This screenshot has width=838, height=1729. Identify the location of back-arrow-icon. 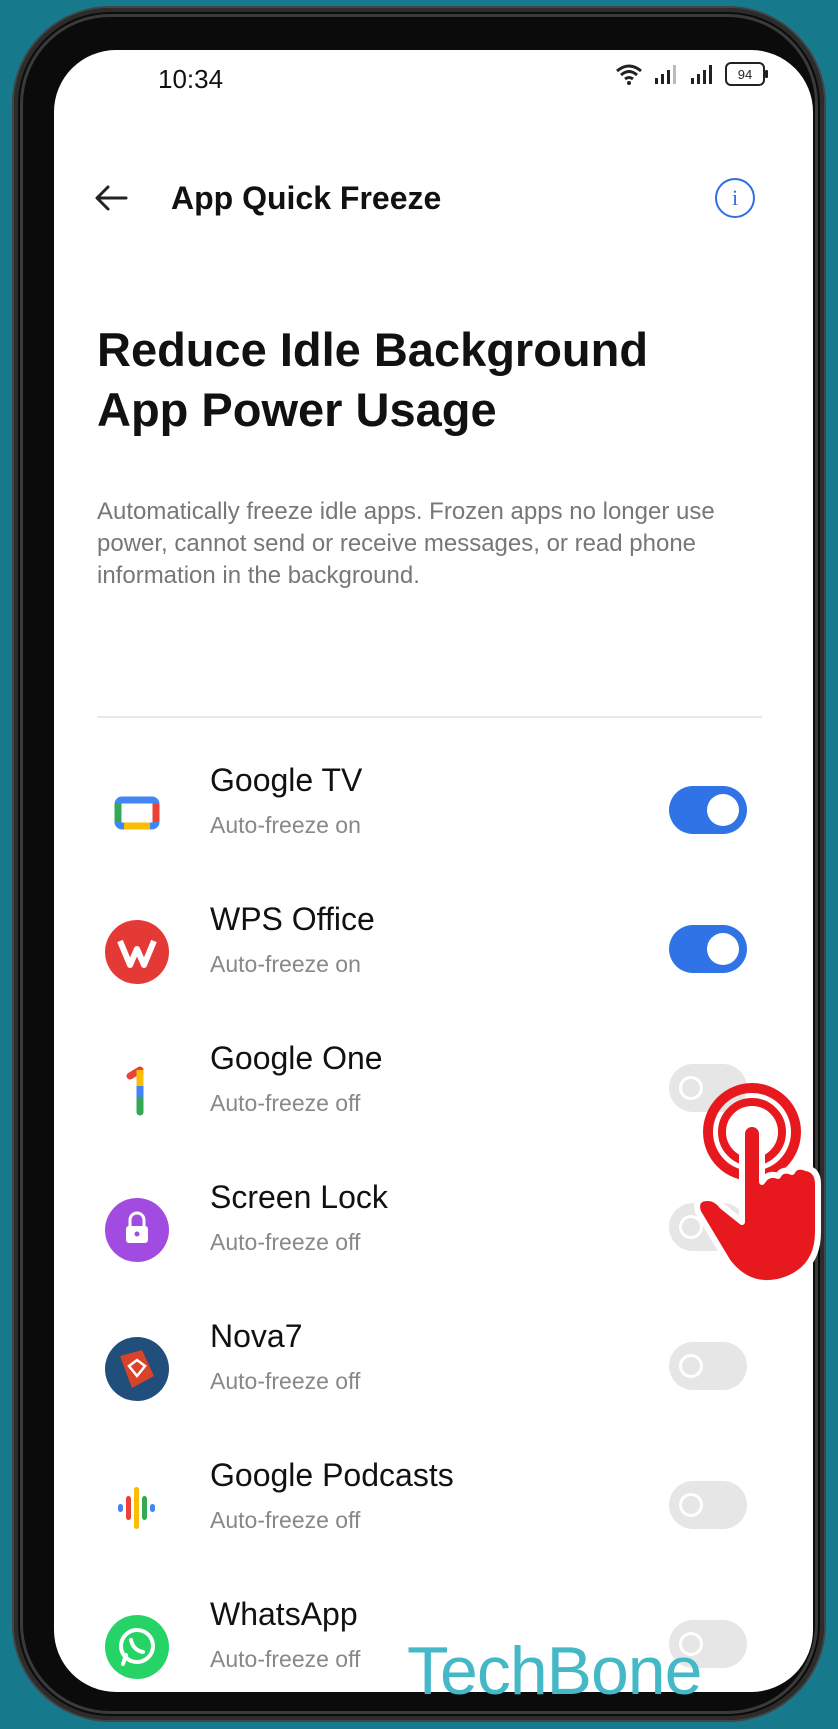
(112, 198).